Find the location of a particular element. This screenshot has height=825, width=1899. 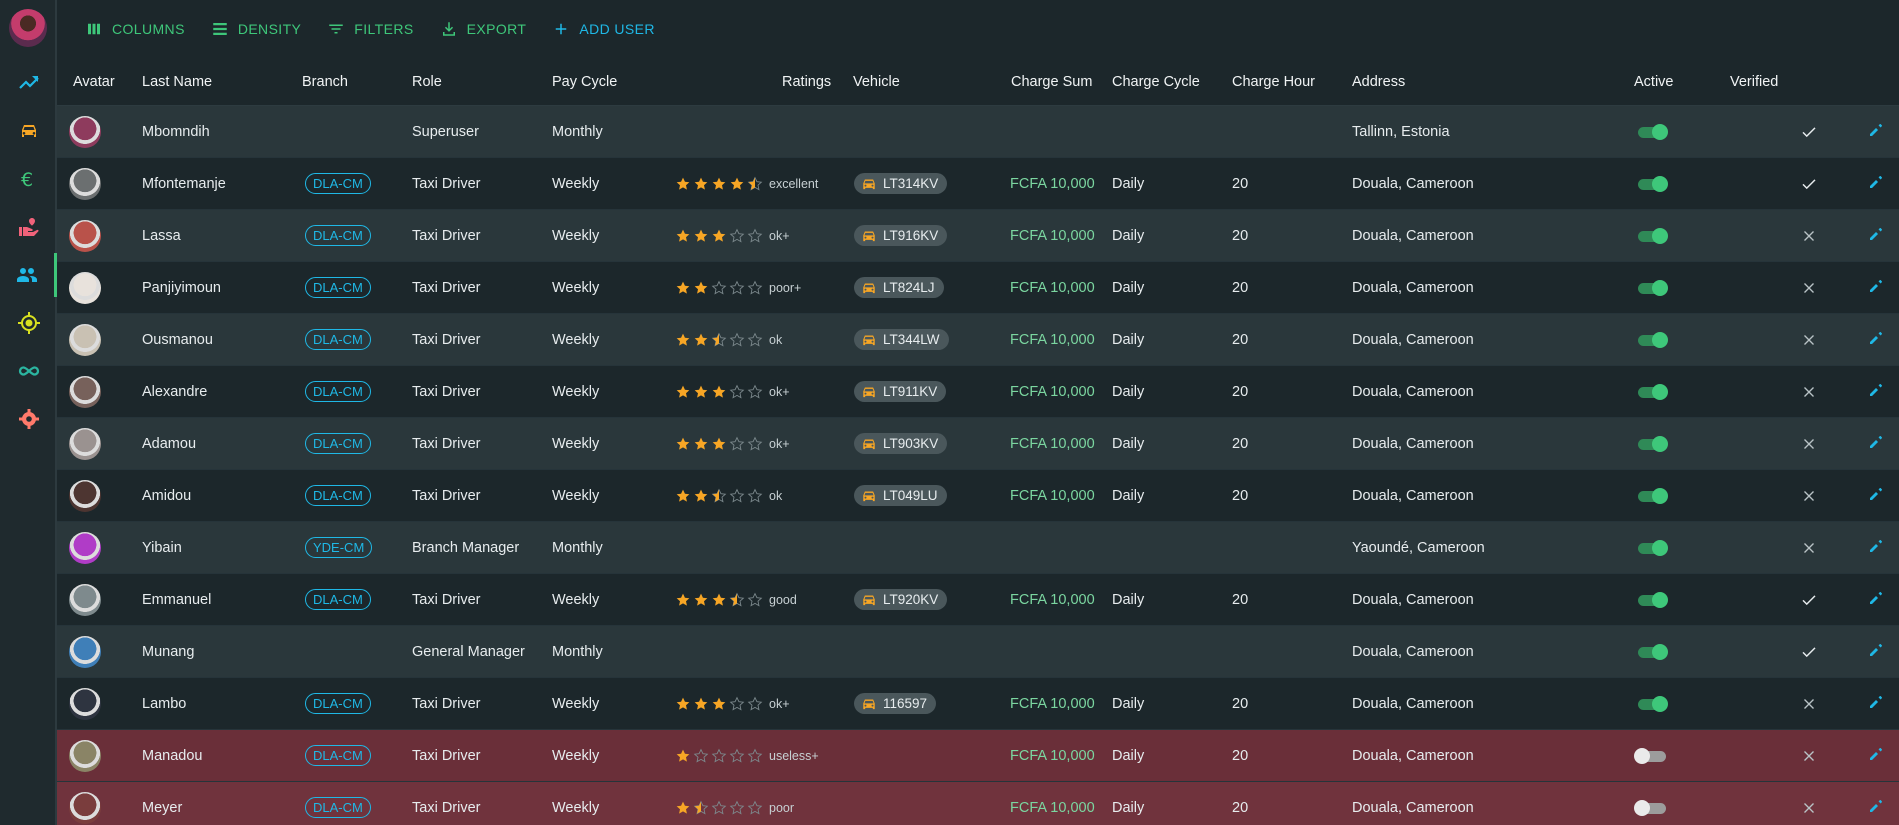

col-header-avatar: Avatar is located at coordinates (94, 81).